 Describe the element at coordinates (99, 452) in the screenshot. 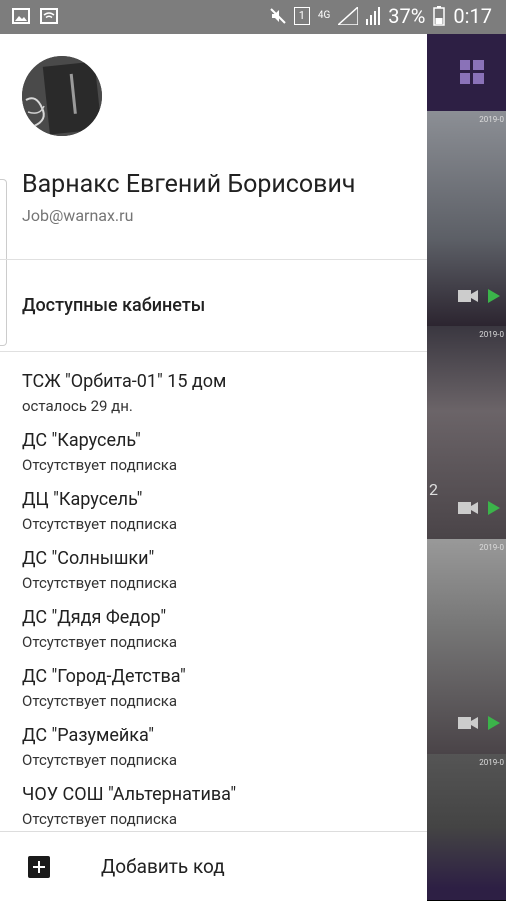

I see `cabinet-item: ДС "Карусель" Отсутствует подписка` at that location.